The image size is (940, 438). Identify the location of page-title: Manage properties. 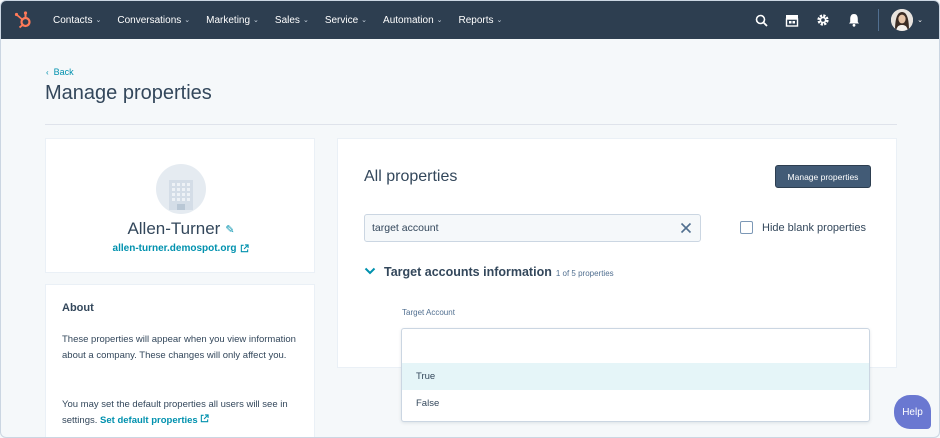
(128, 93).